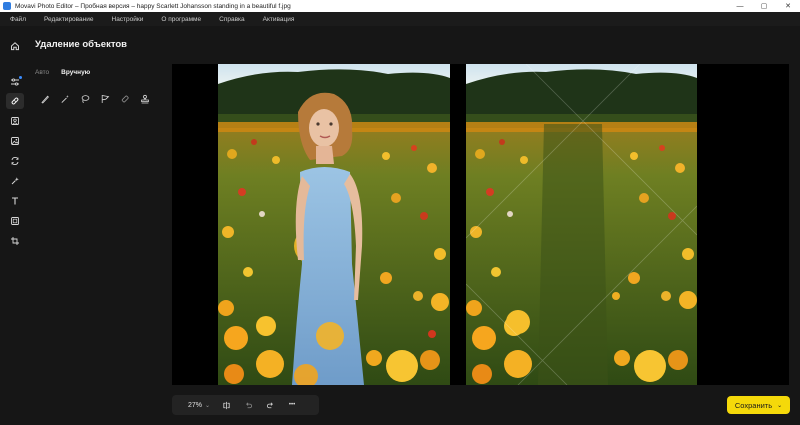 The width and height of the screenshot is (800, 425). What do you see at coordinates (788, 6) in the screenshot?
I see `close-button: ✕` at bounding box center [788, 6].